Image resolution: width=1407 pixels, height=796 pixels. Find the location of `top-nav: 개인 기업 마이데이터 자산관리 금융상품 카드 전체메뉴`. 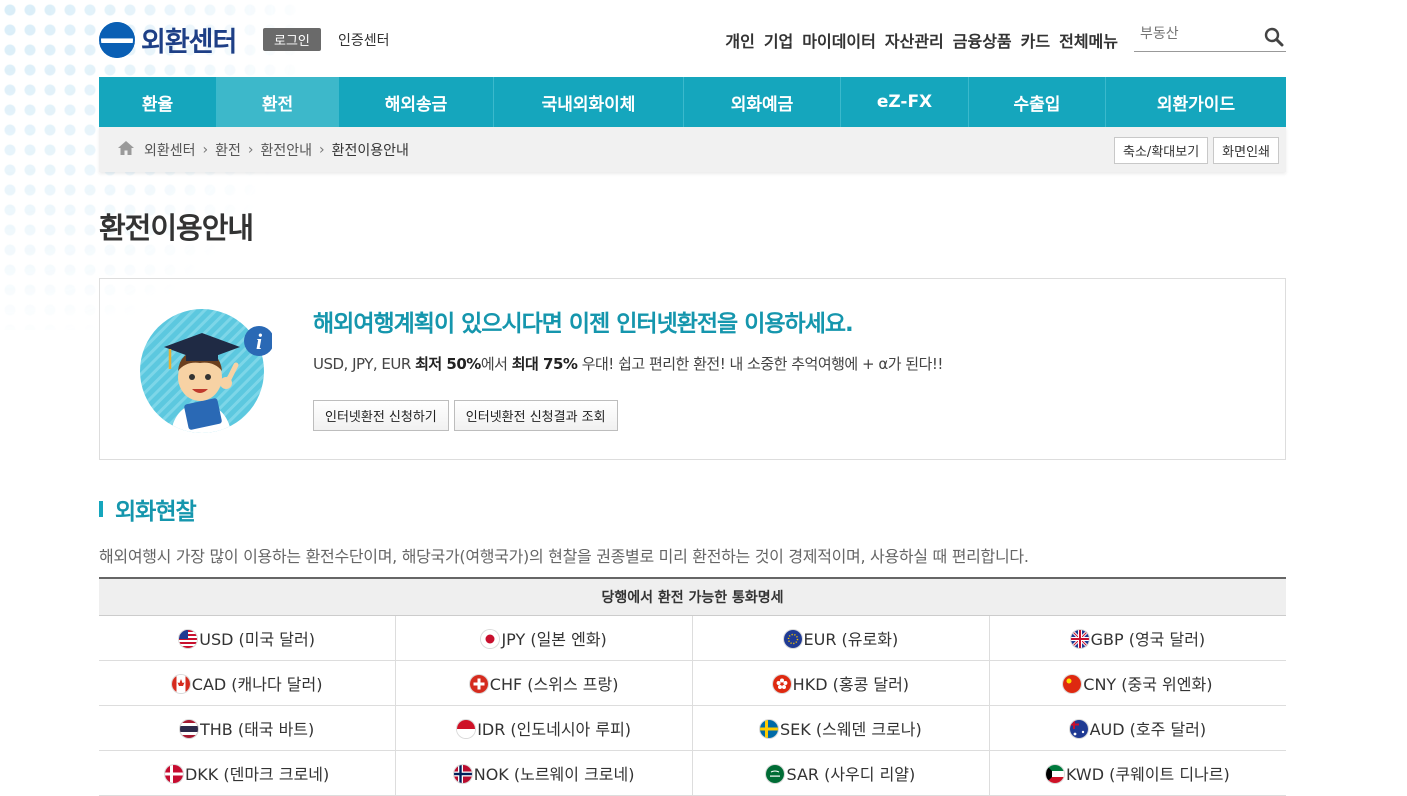

top-nav: 개인 기업 마이데이터 자산관리 금융상품 카드 전체메뉴 is located at coordinates (921, 40).